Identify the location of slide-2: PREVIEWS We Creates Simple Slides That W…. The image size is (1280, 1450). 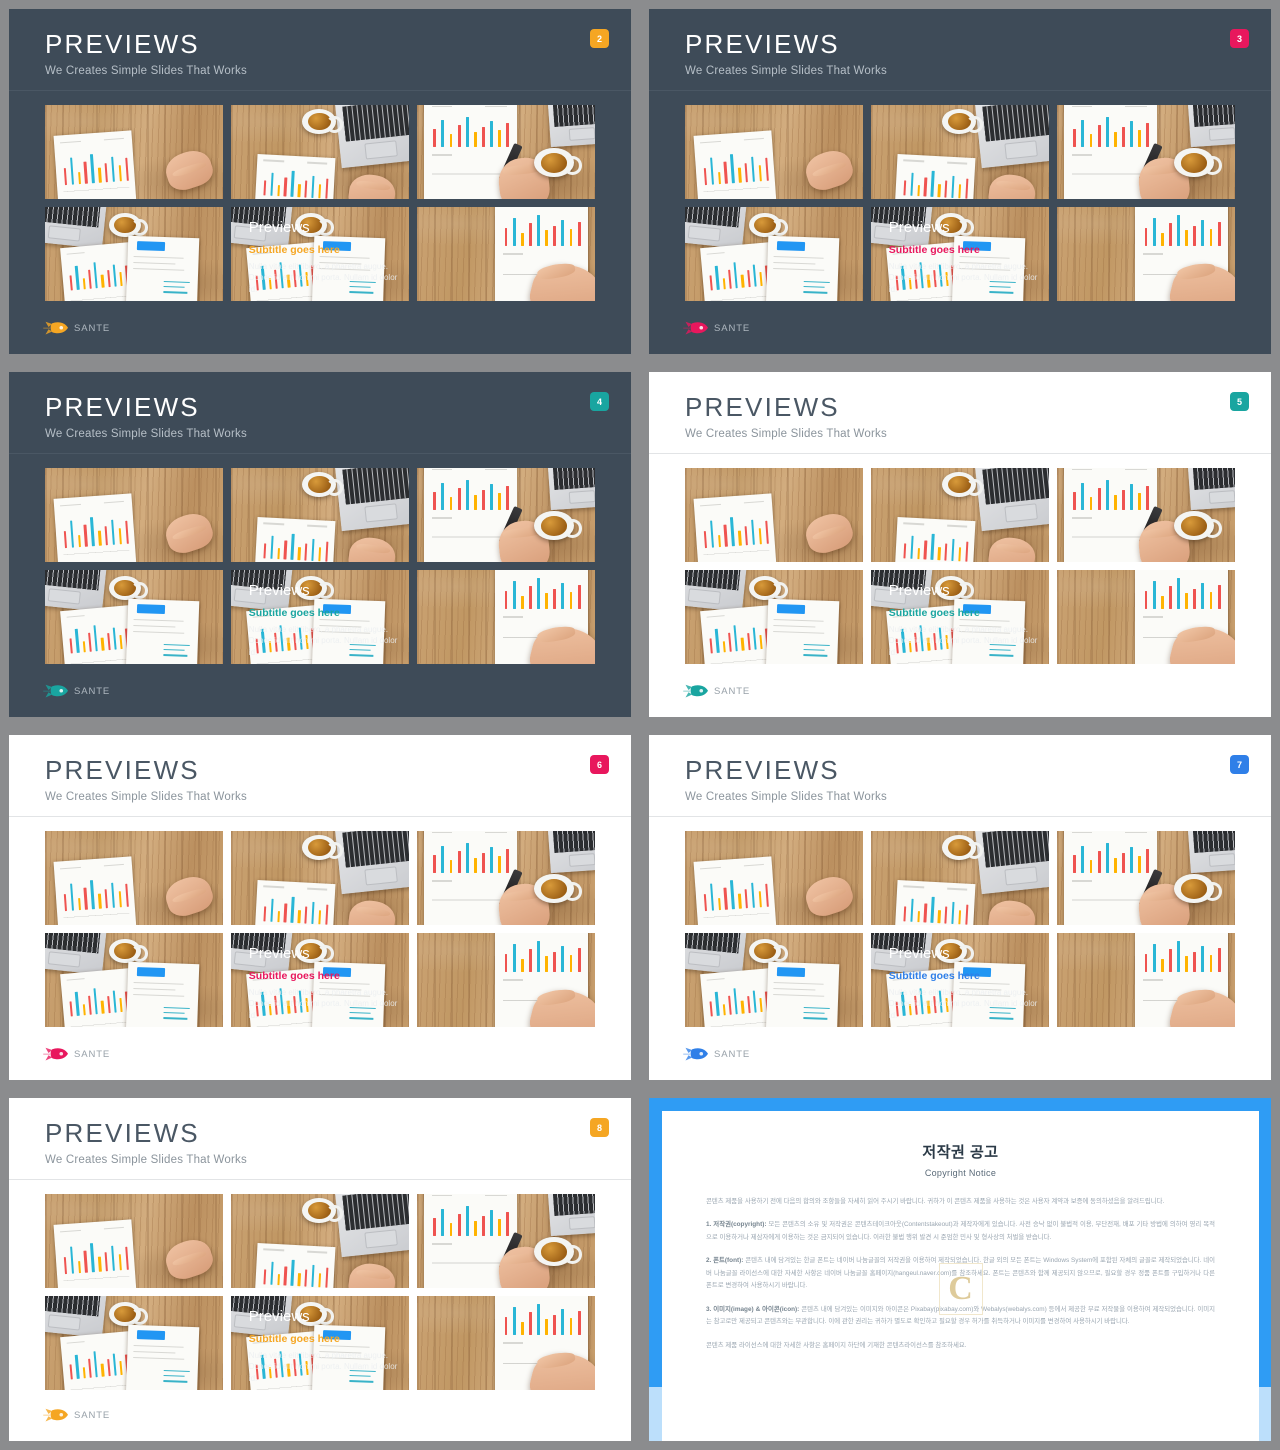
(320, 181).